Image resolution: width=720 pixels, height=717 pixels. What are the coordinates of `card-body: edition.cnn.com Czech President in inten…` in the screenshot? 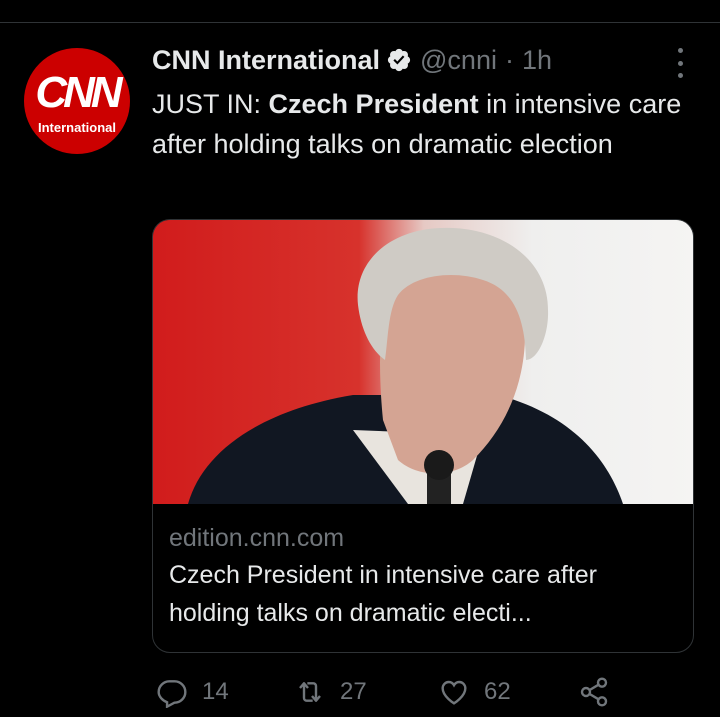 It's located at (426, 576).